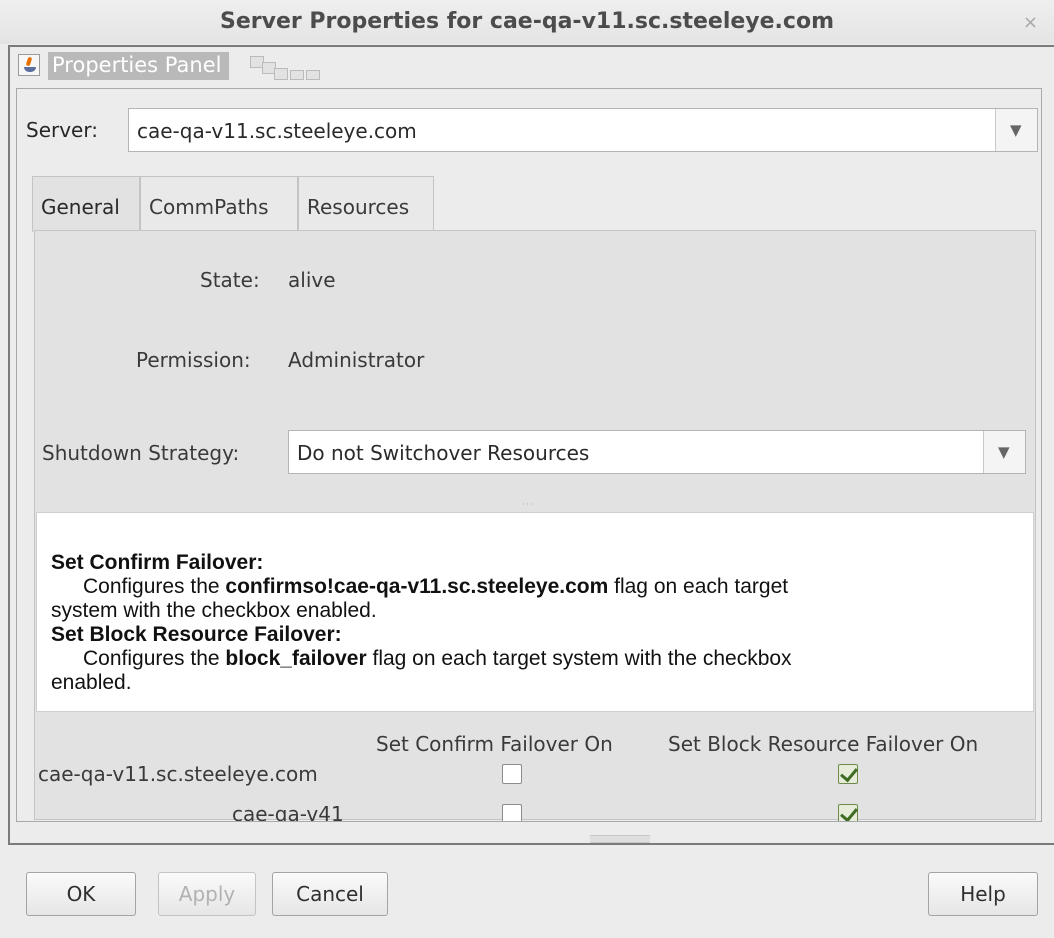 The image size is (1054, 938). Describe the element at coordinates (178, 774) in the screenshot. I see `table-row-name: cae-qa-v11.sc.steeleye.com` at that location.